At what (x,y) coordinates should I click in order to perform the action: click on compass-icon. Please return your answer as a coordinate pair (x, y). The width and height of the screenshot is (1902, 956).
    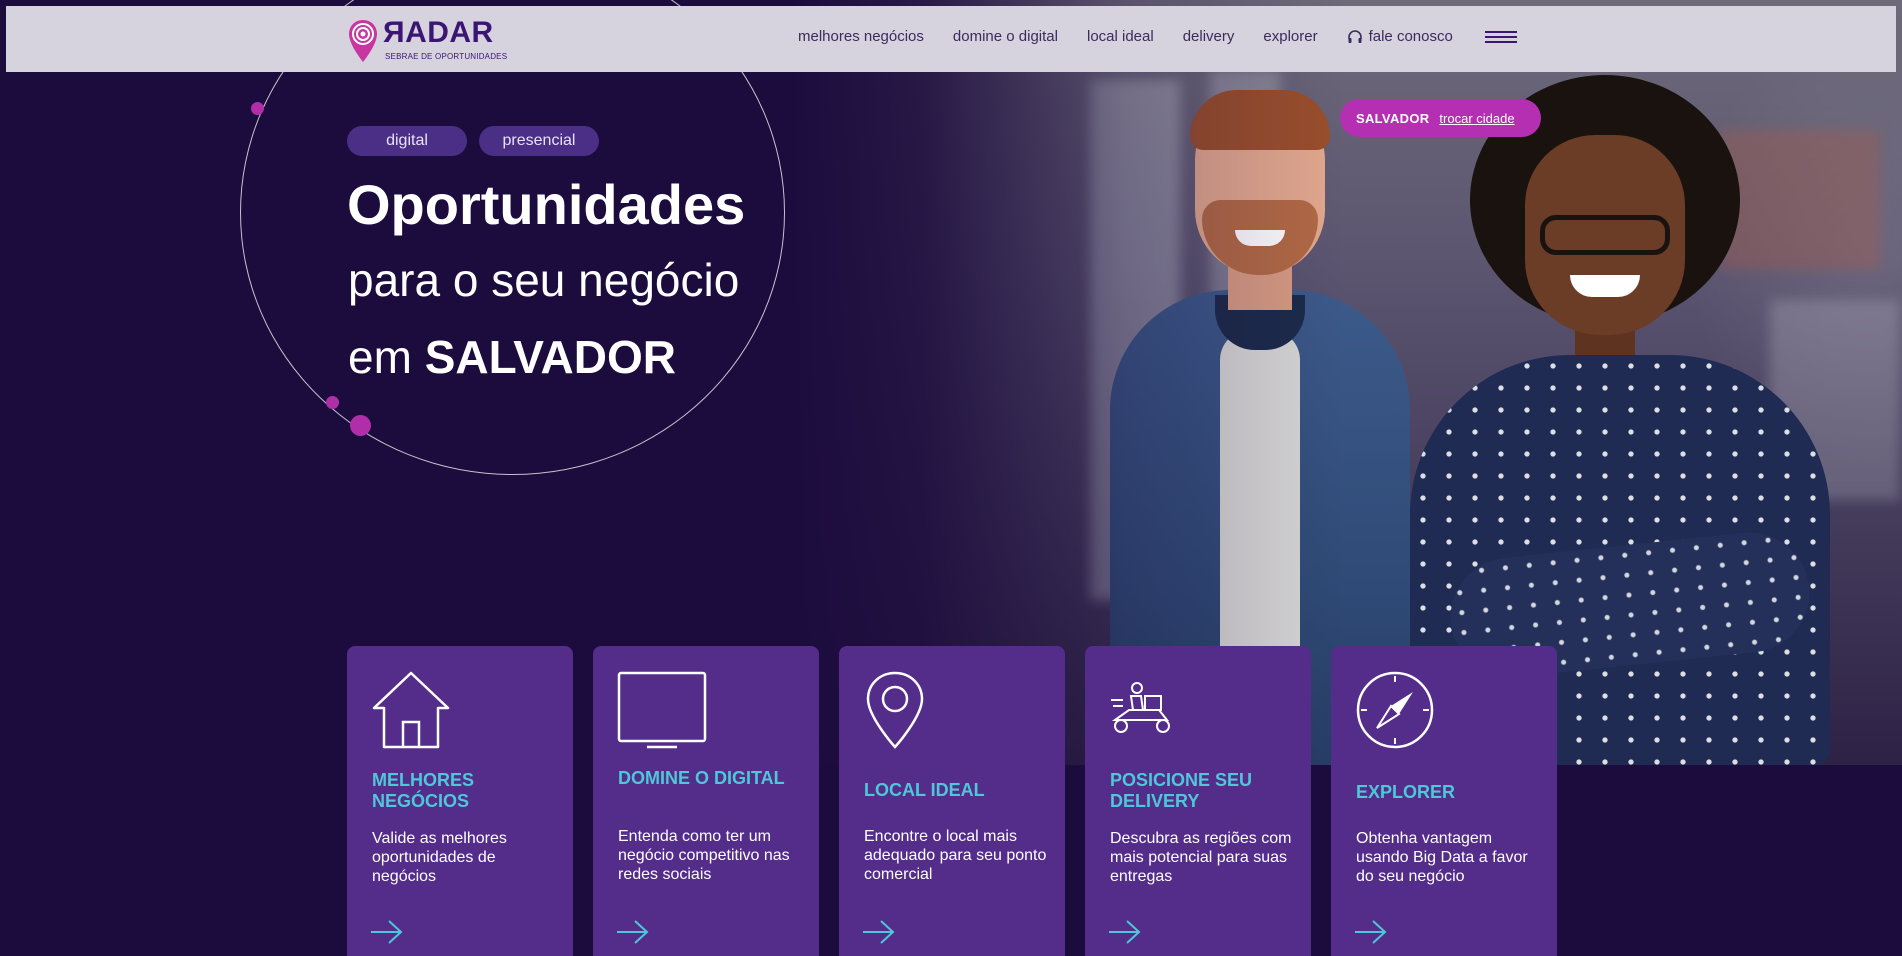
    Looking at the image, I should click on (1395, 710).